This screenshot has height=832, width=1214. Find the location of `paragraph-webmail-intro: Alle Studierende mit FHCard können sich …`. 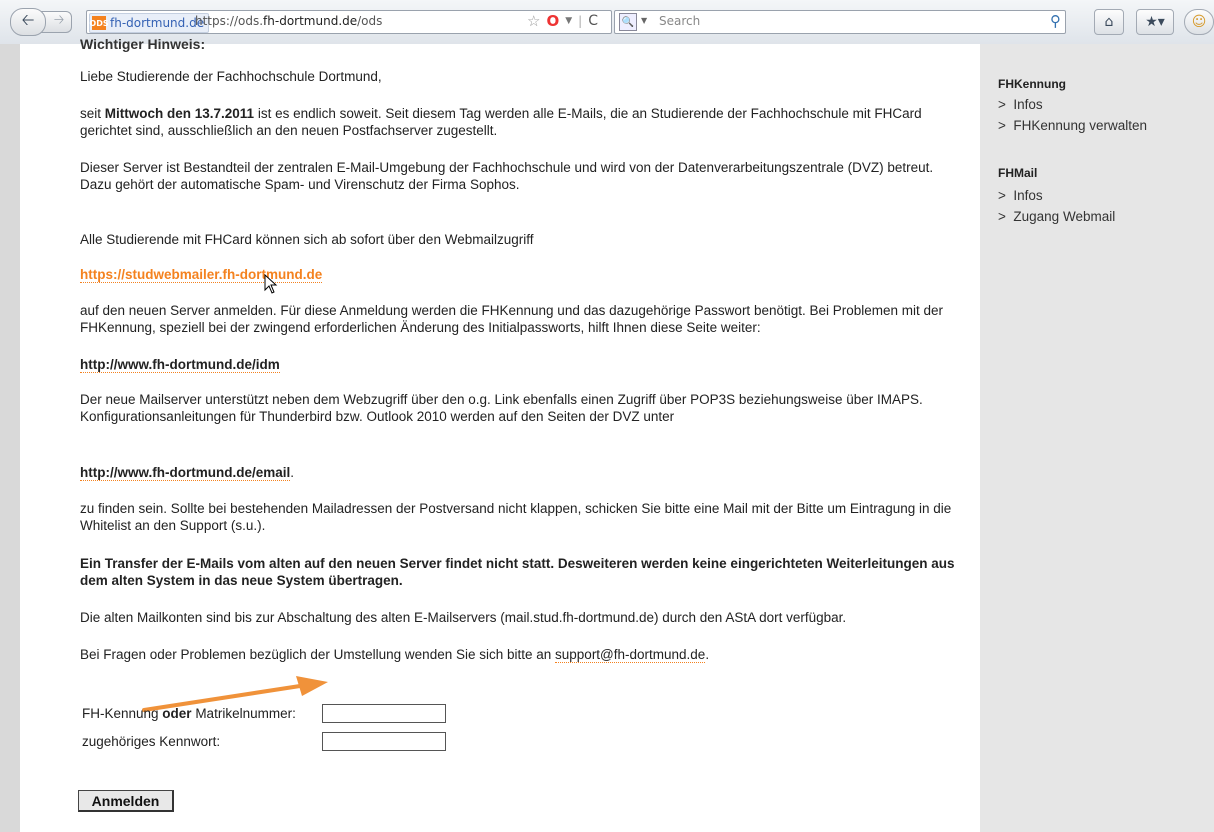

paragraph-webmail-intro: Alle Studierende mit FHCard können sich … is located at coordinates (307, 239).